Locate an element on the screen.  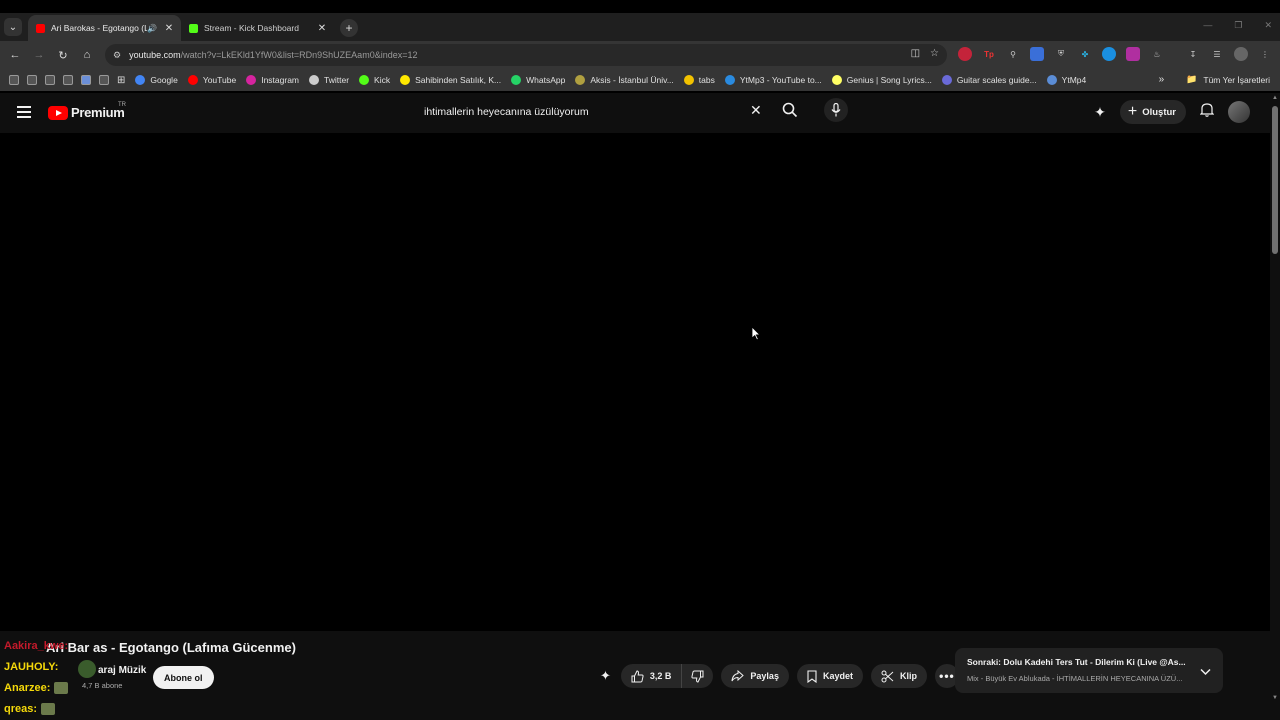
tab-youtube: Ari Barokas - Egotango (Laf 🔊 ✕ is located at coordinates (104, 28).